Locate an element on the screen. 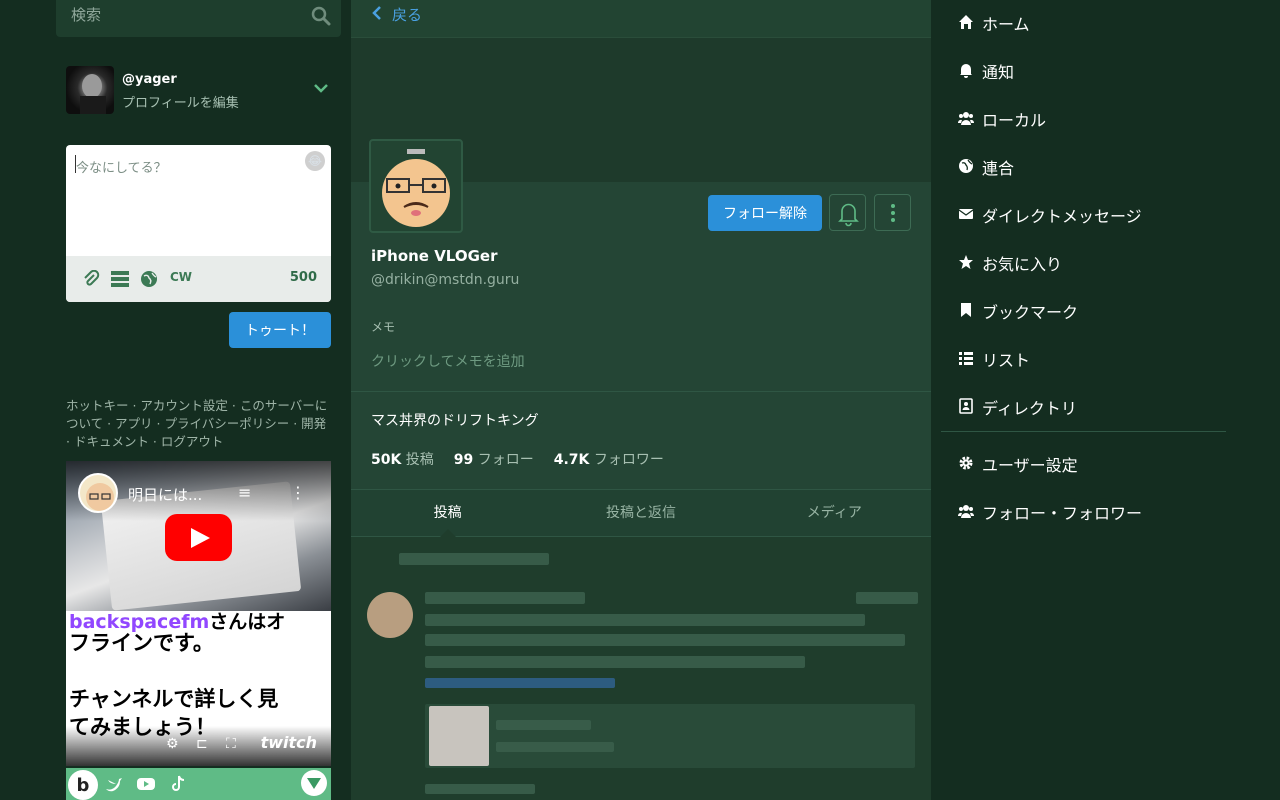  account-handle: @drikin@mstdn.guru is located at coordinates (445, 280).